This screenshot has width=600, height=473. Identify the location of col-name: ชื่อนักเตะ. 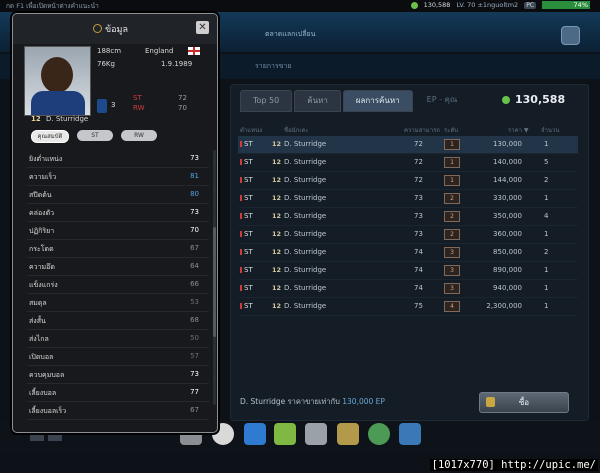
(296, 130).